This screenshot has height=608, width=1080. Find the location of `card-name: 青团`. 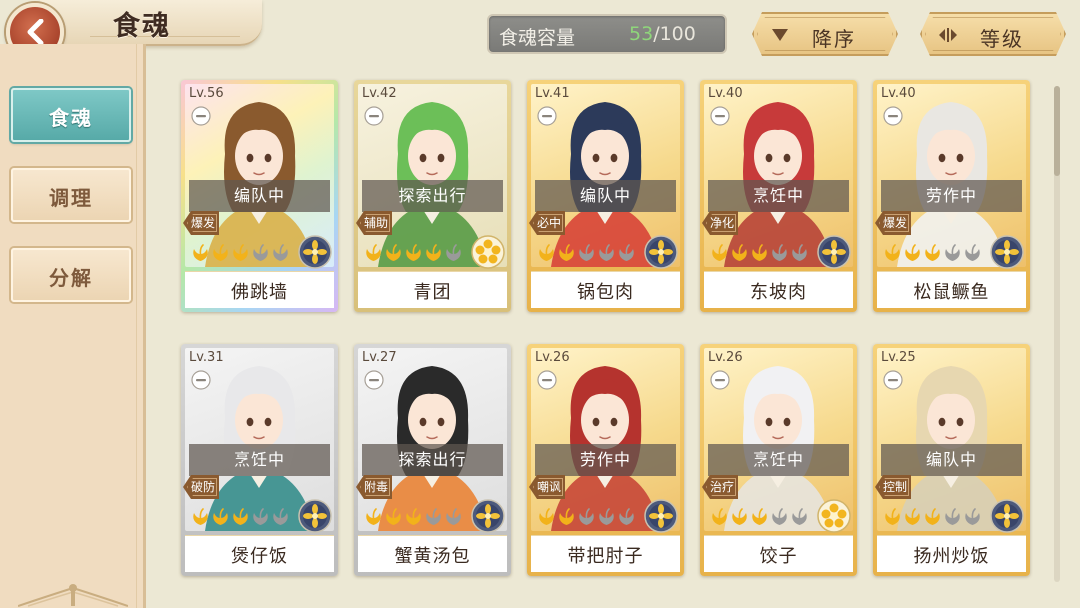

card-name: 青团 is located at coordinates (432, 292).